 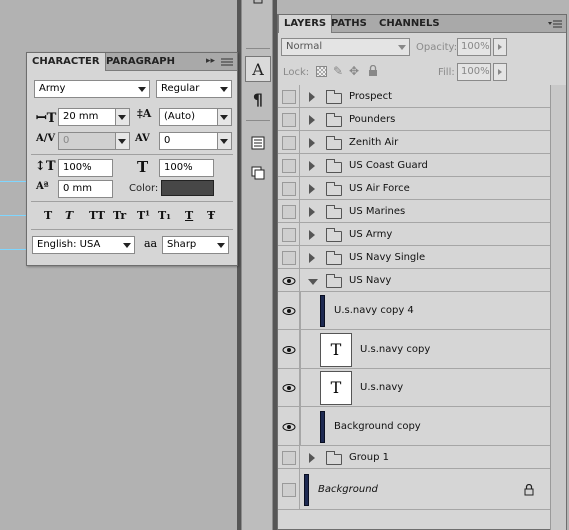 What do you see at coordinates (558, 307) in the screenshot?
I see `layers-scrollbar` at bounding box center [558, 307].